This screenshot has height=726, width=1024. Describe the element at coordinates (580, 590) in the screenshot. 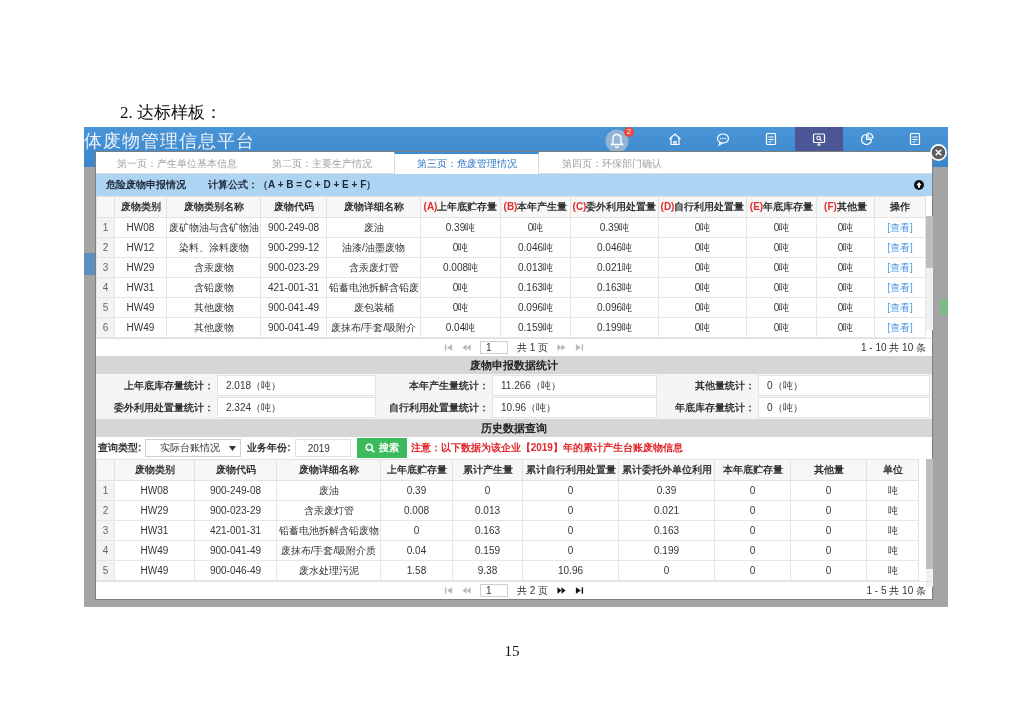

I see `last-page-icon` at that location.